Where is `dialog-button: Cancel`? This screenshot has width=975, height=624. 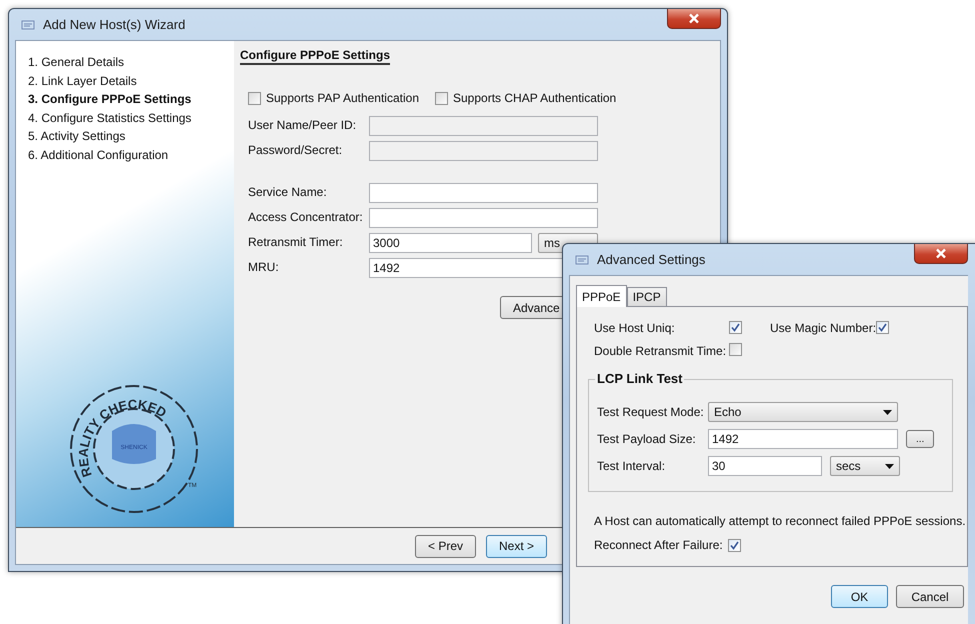
dialog-button: Cancel is located at coordinates (930, 596).